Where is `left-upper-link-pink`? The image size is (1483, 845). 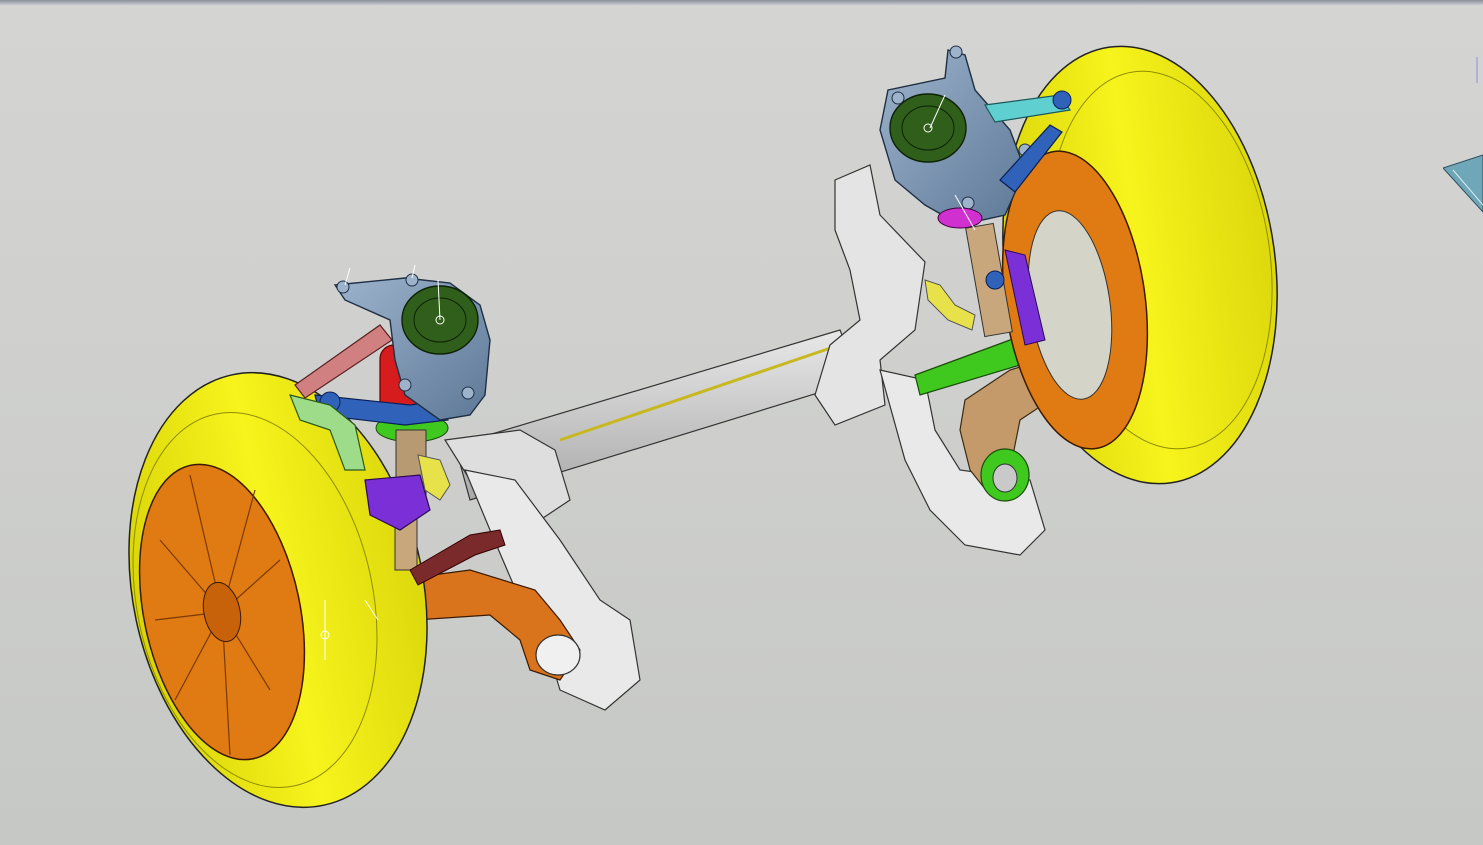
left-upper-link-pink is located at coordinates (343, 361).